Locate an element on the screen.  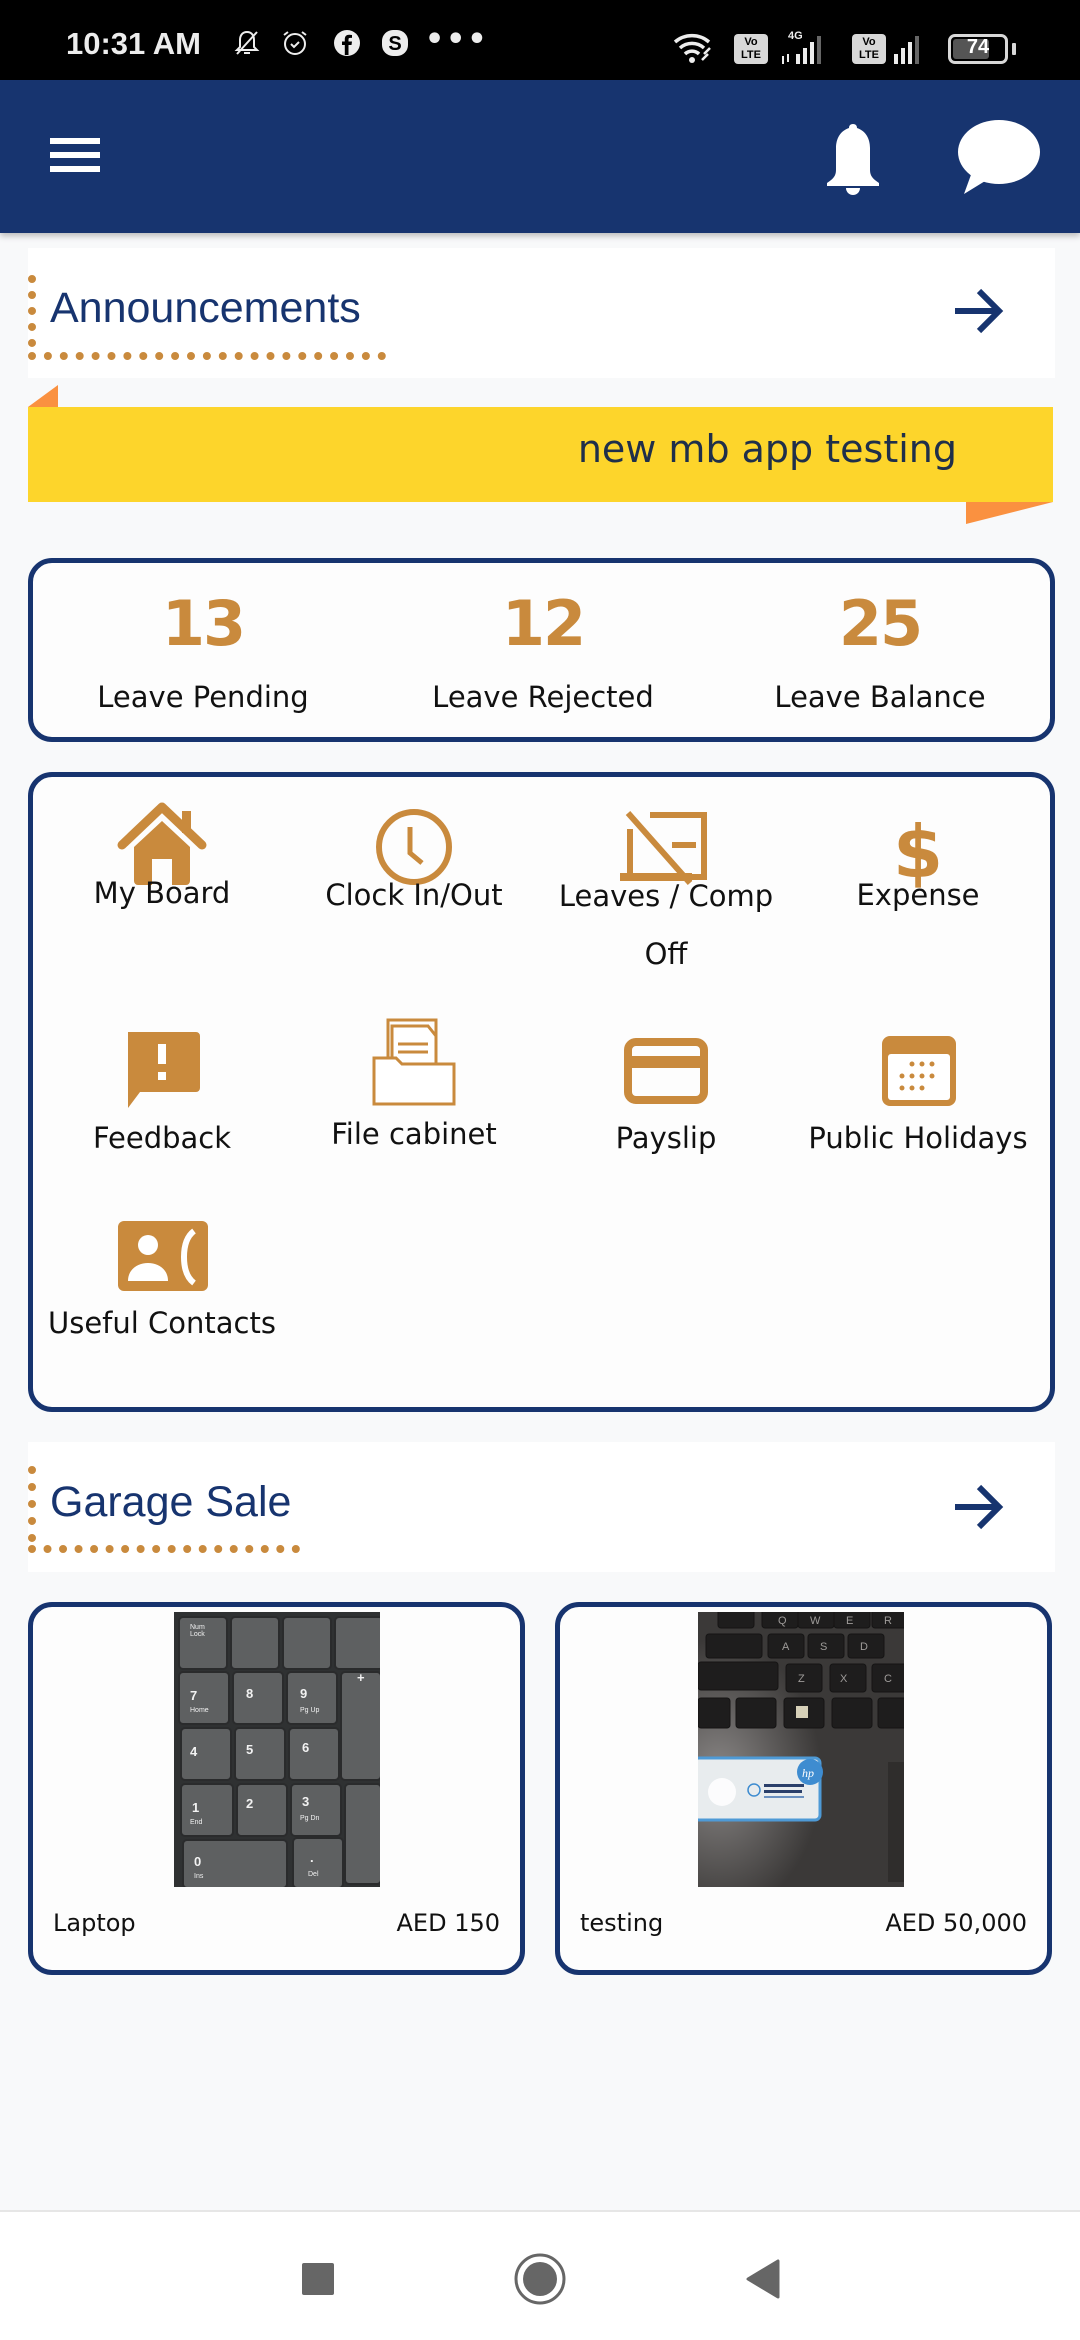
signal-icon is located at coordinates (906, 50).